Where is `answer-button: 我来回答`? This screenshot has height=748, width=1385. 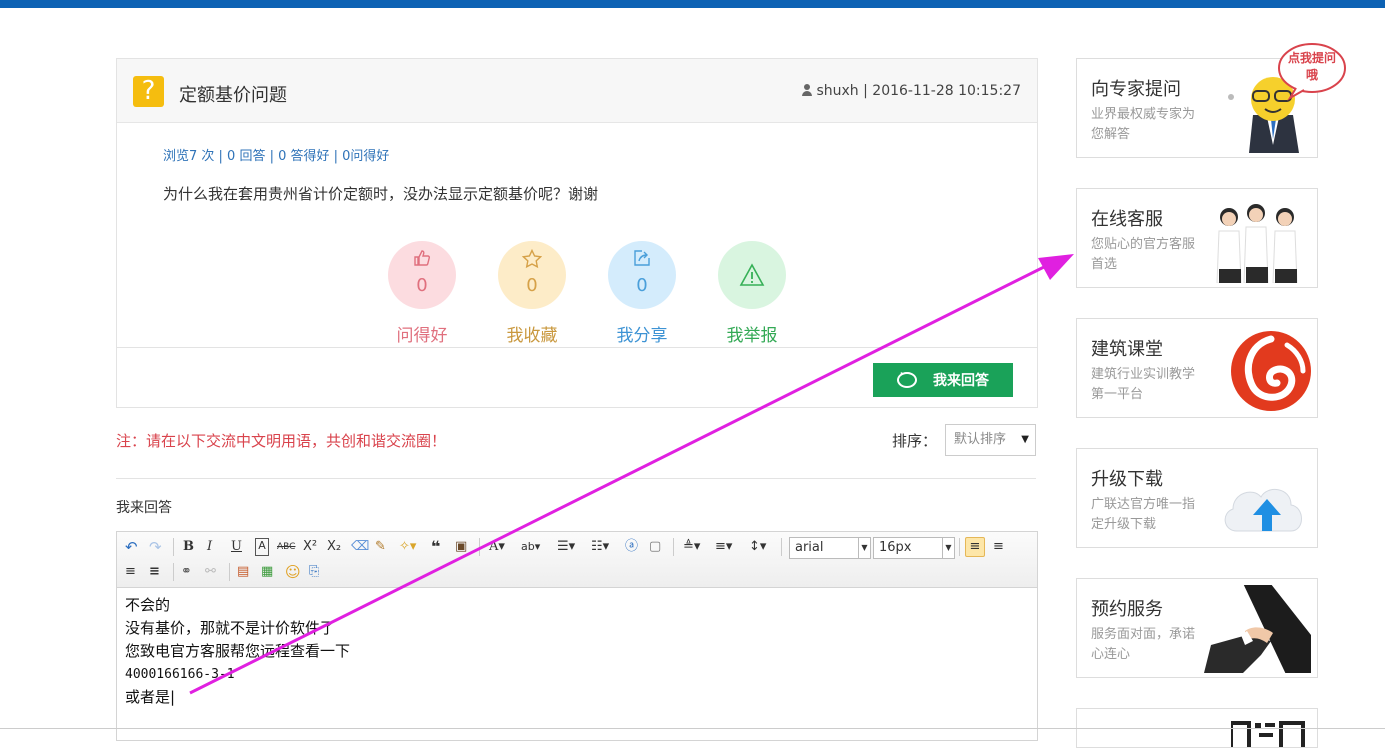 answer-button: 我来回答 is located at coordinates (943, 380).